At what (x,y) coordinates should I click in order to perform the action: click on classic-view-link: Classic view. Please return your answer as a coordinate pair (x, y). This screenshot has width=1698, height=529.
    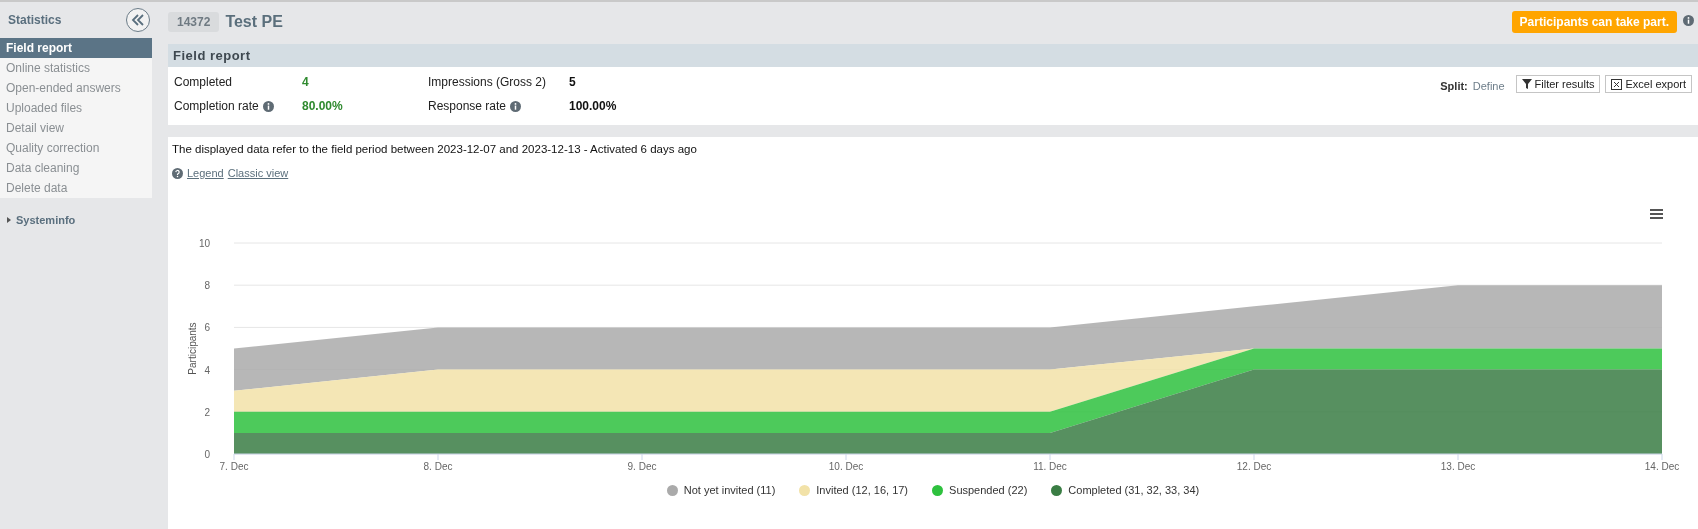
    Looking at the image, I should click on (258, 173).